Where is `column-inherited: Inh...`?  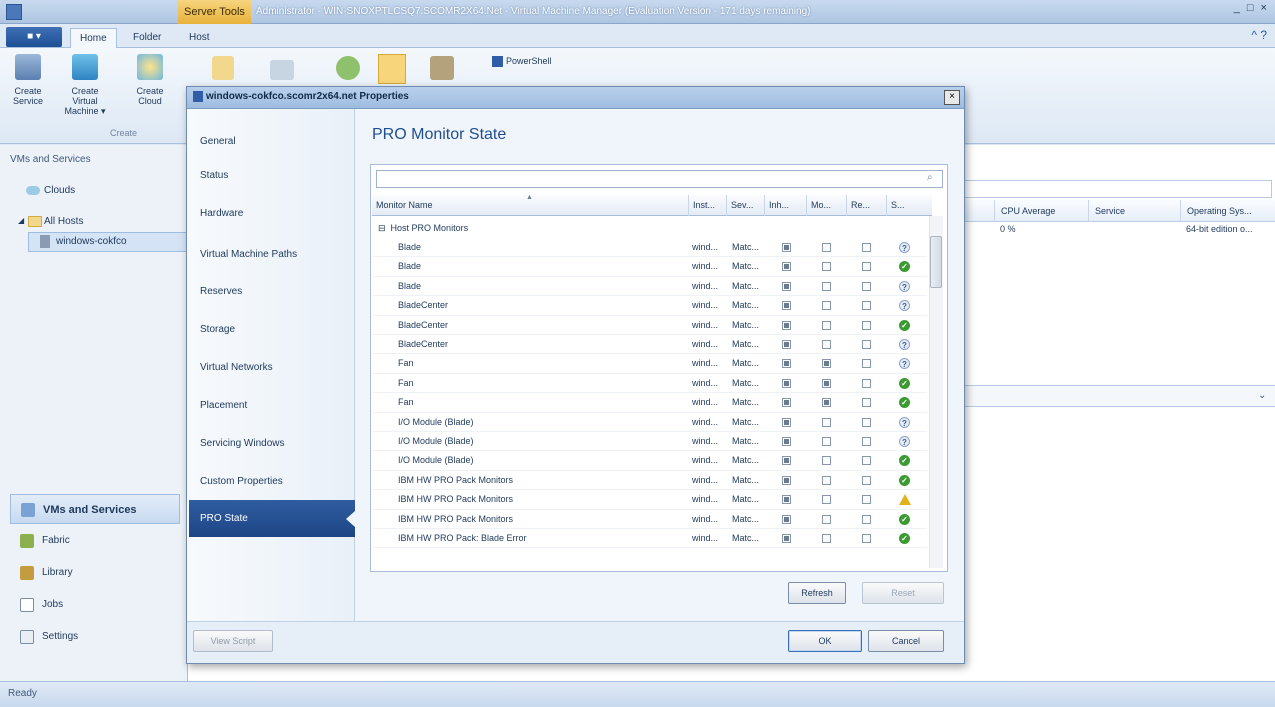
column-inherited: Inh... is located at coordinates (785, 205).